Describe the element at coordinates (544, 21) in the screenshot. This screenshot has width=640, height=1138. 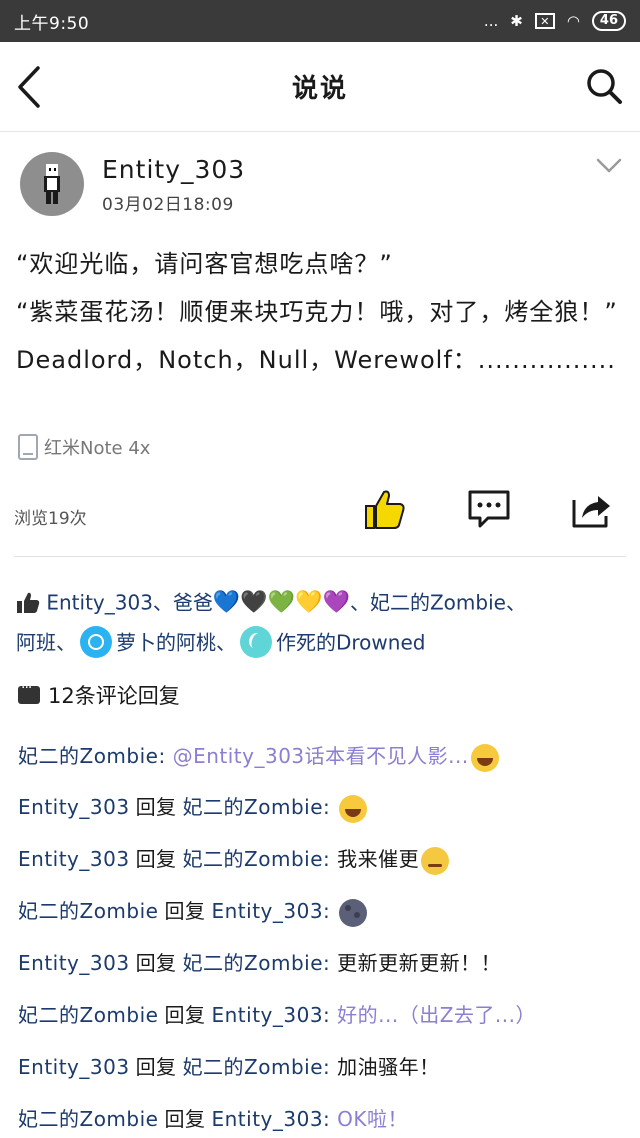
I see `no-sim-icon: ✕` at that location.